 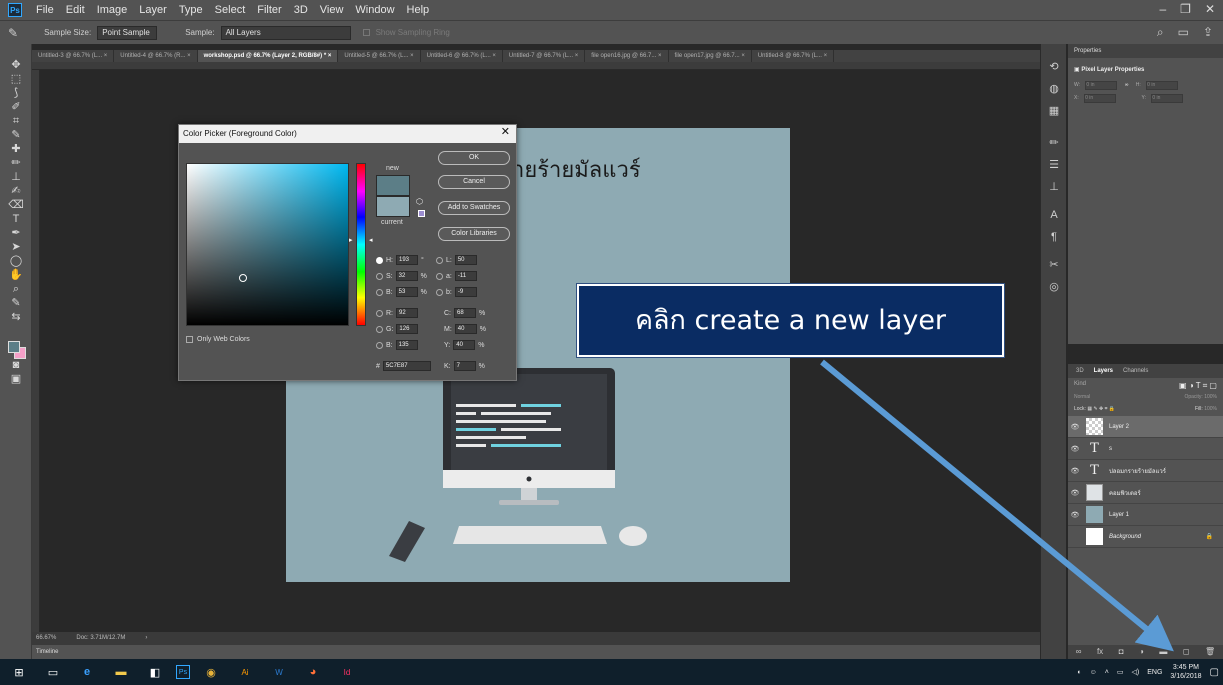 What do you see at coordinates (16, 379) in the screenshot?
I see `screen-mode-icon: ▣` at bounding box center [16, 379].